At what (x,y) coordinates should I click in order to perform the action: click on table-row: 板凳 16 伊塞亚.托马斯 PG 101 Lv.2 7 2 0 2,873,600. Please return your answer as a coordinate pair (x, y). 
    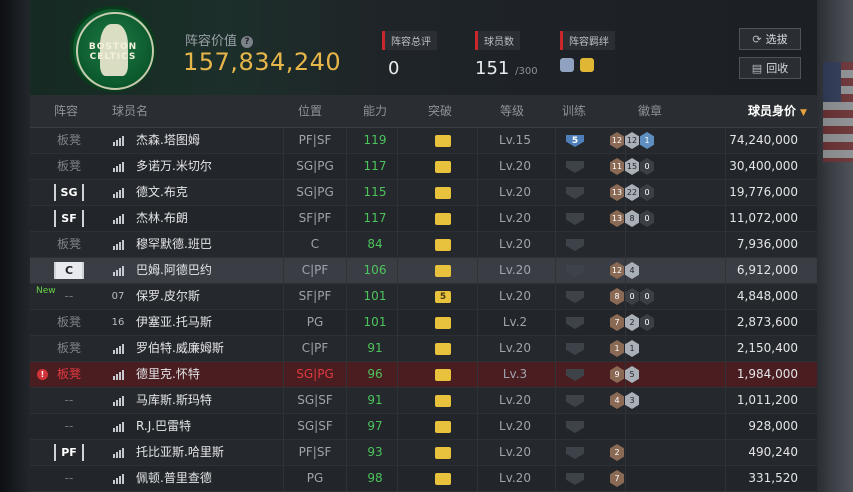
    Looking at the image, I should click on (423, 323).